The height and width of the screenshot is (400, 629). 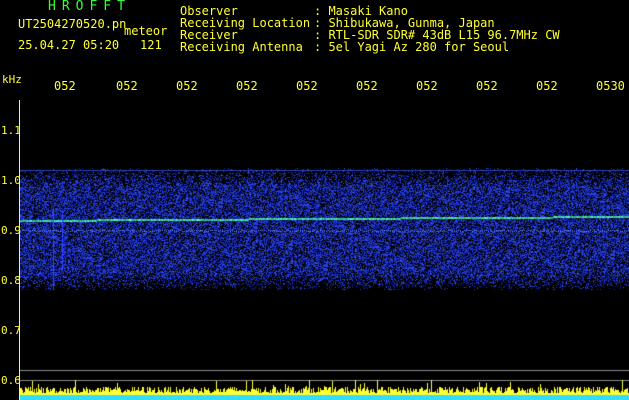 What do you see at coordinates (11, 380) in the screenshot?
I see `freq-tick-label: 0.6` at bounding box center [11, 380].